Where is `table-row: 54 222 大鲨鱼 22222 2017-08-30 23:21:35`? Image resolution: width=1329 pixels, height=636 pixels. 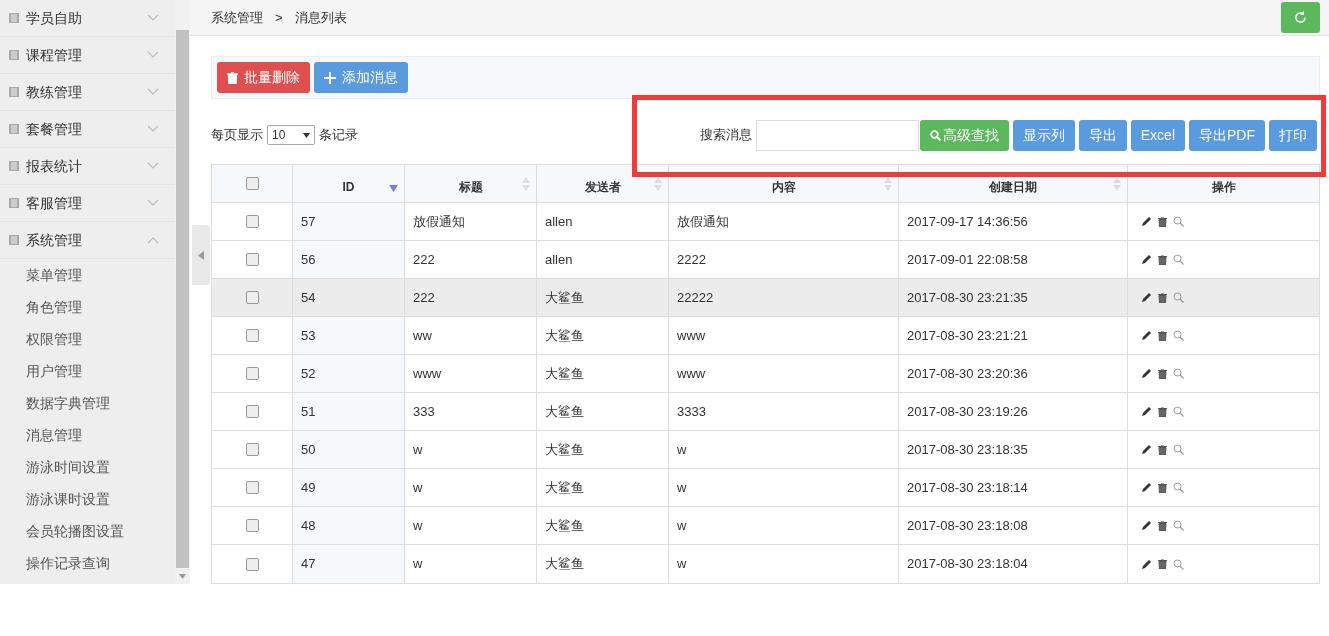
table-row: 54 222 大鲨鱼 22222 2017-08-30 23:21:35 is located at coordinates (765, 298).